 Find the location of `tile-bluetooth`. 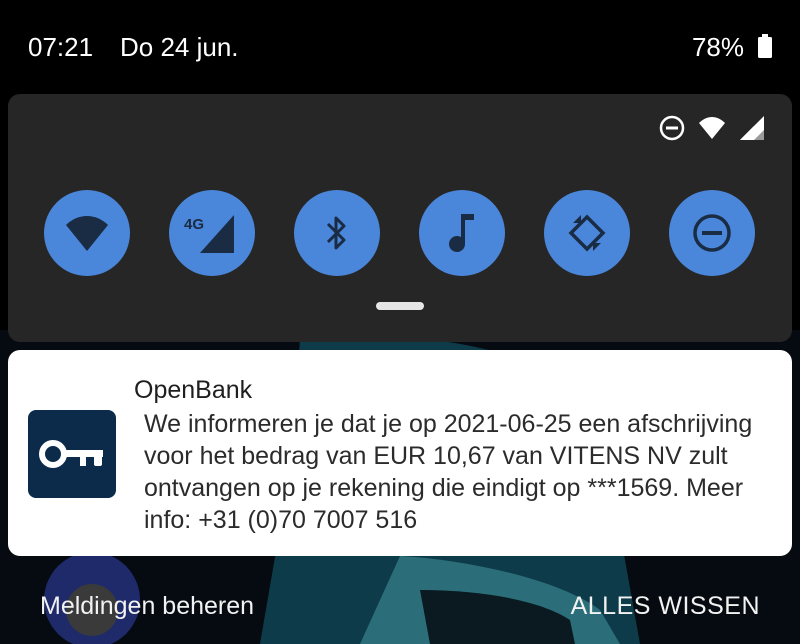

tile-bluetooth is located at coordinates (337, 233).